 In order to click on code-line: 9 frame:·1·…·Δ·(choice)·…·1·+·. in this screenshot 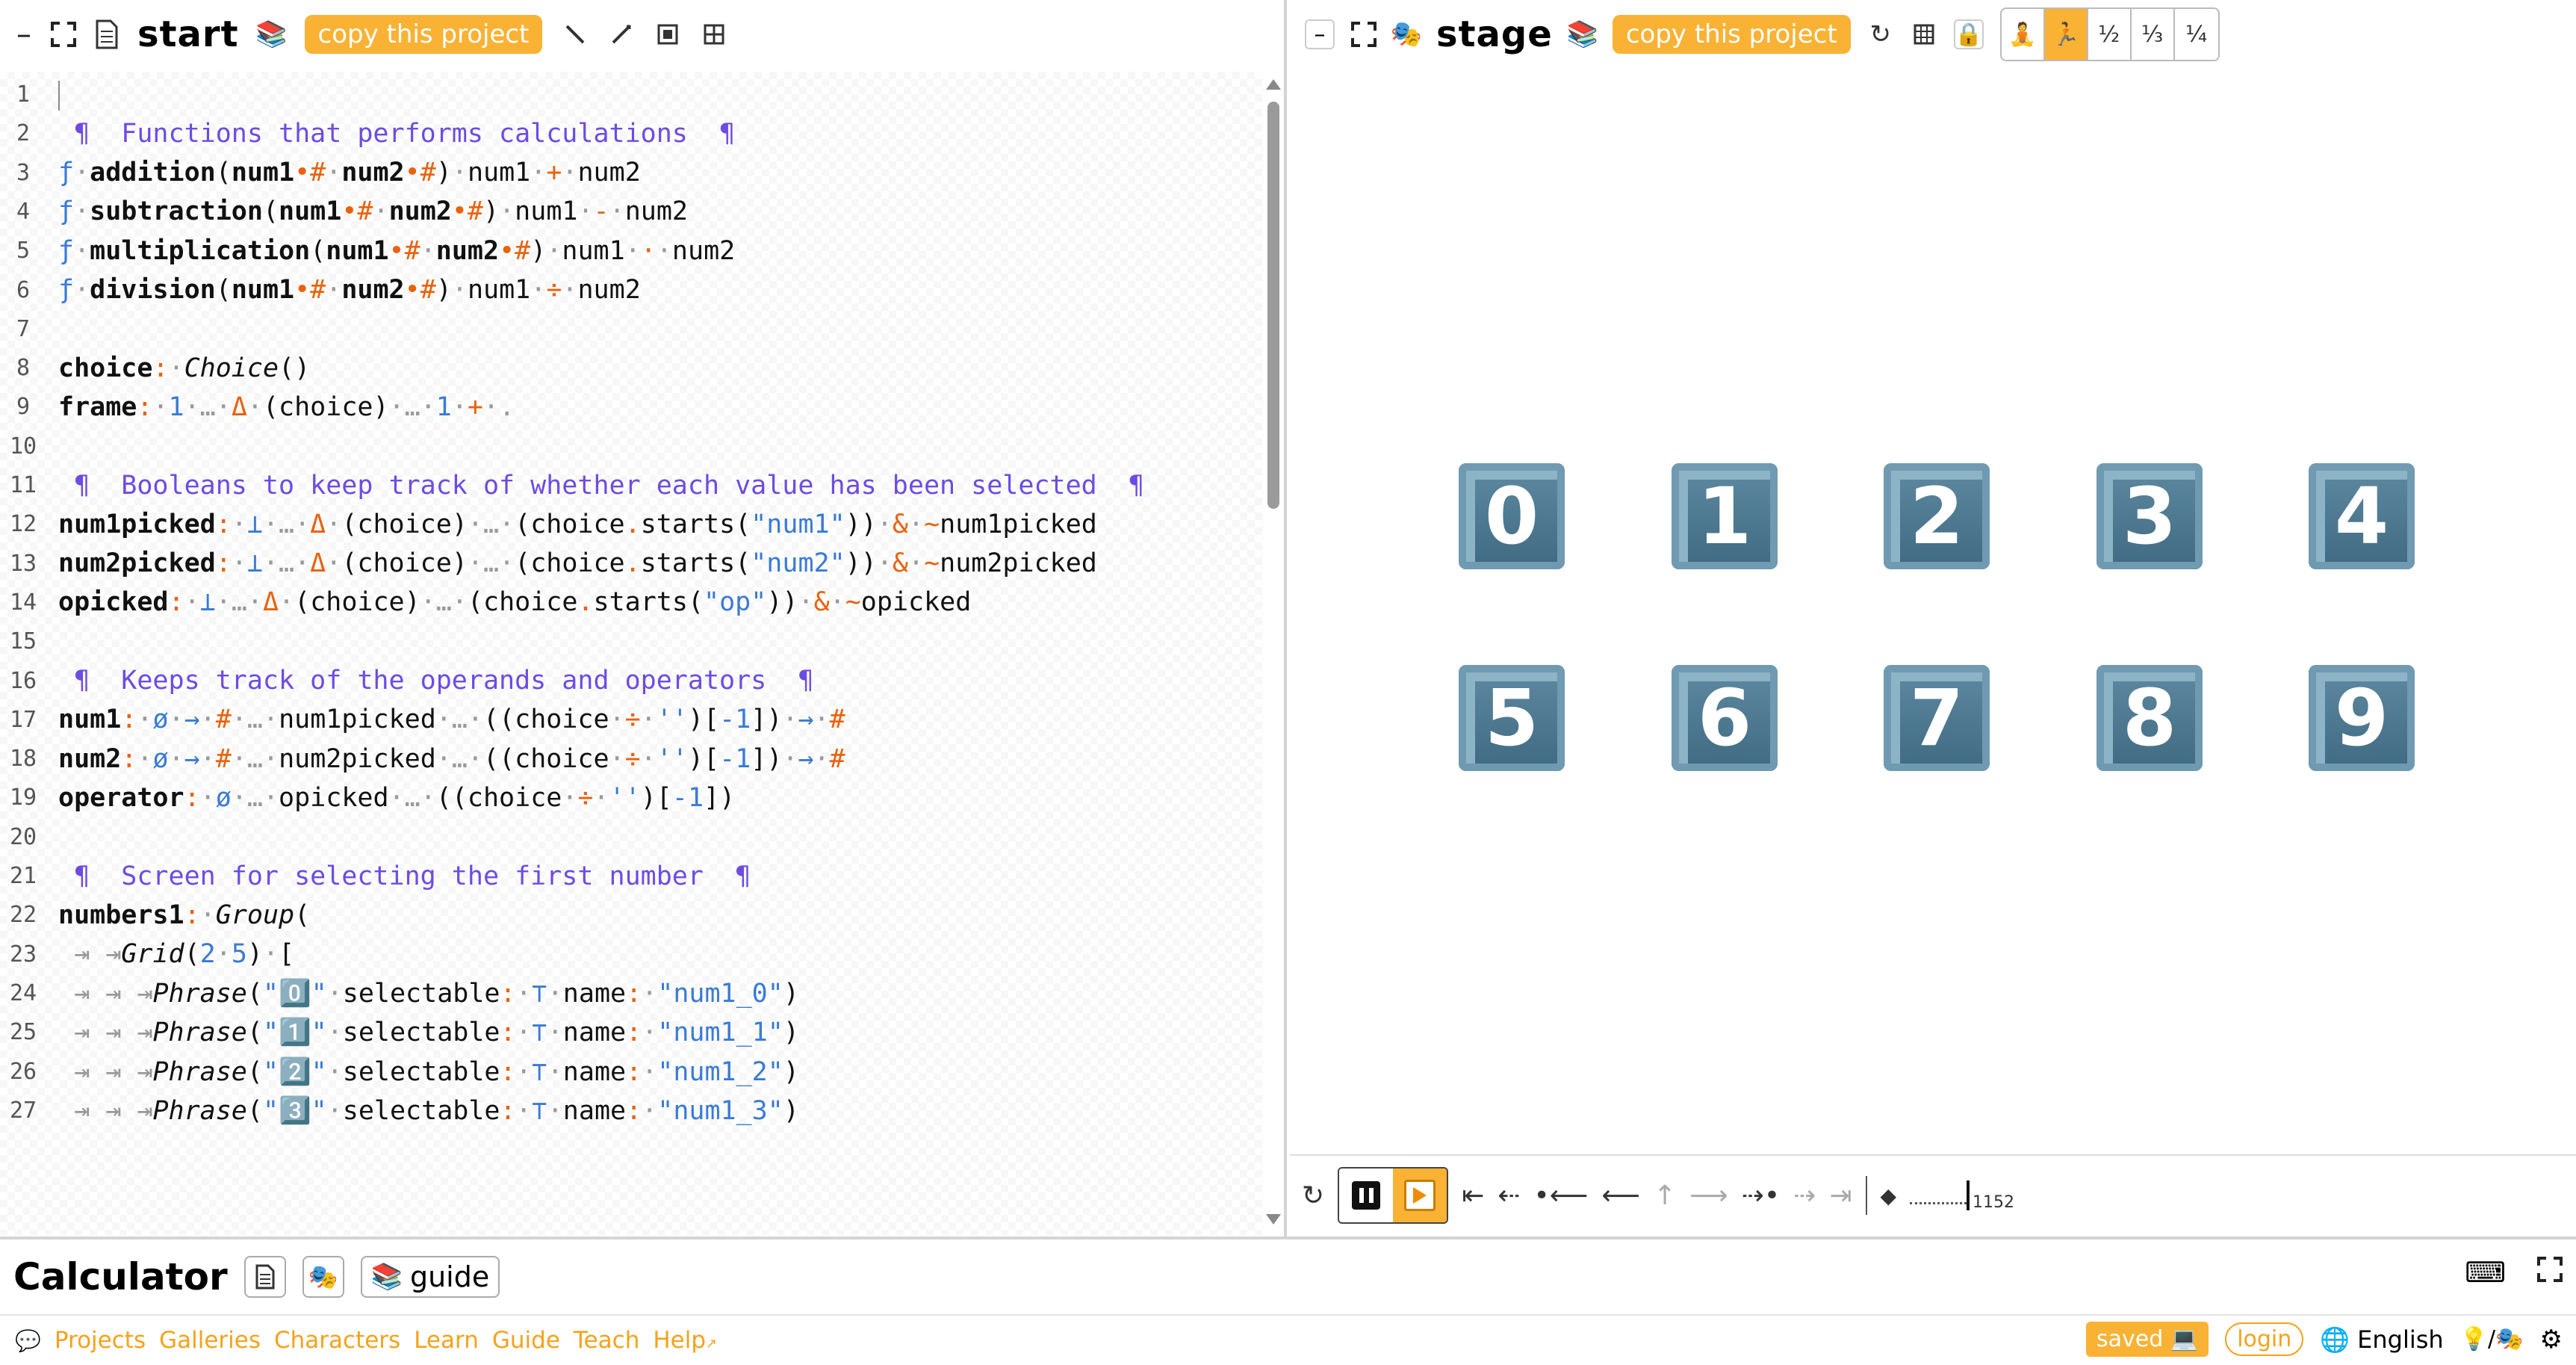, I will do `click(257, 407)`.